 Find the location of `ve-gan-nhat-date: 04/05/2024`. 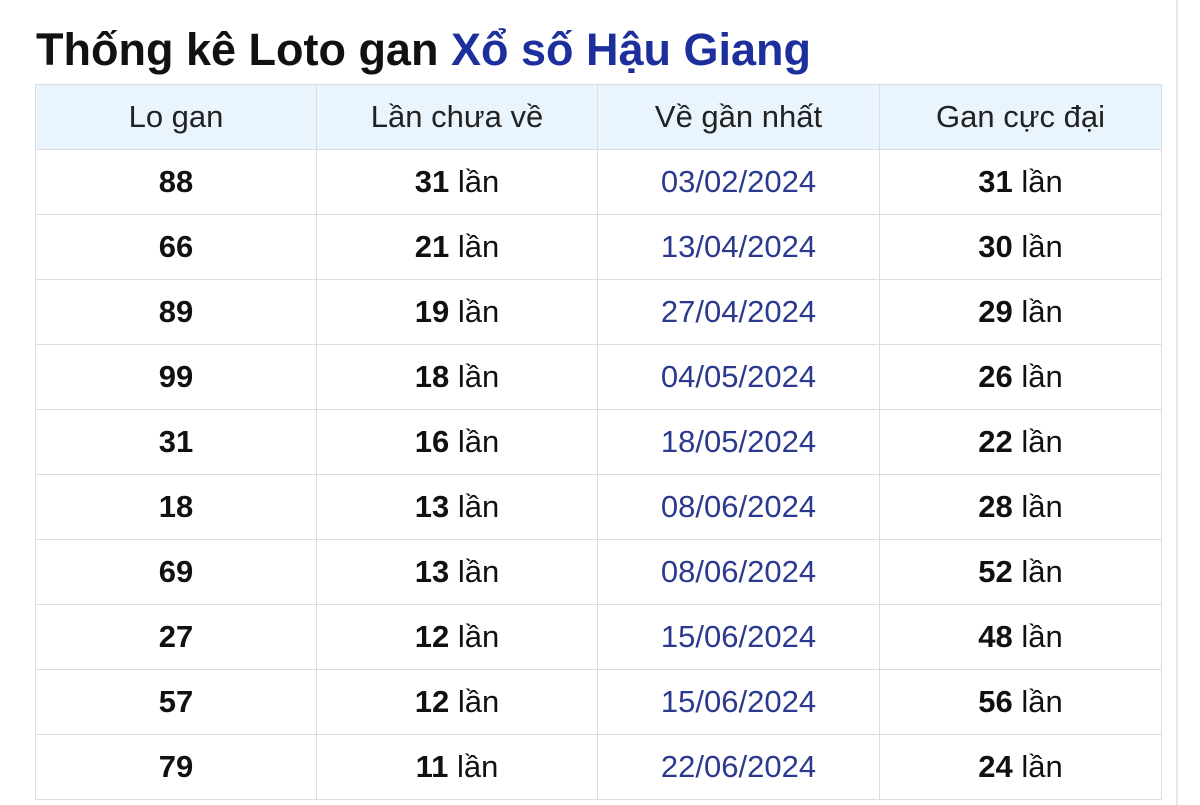

ve-gan-nhat-date: 04/05/2024 is located at coordinates (738, 376).